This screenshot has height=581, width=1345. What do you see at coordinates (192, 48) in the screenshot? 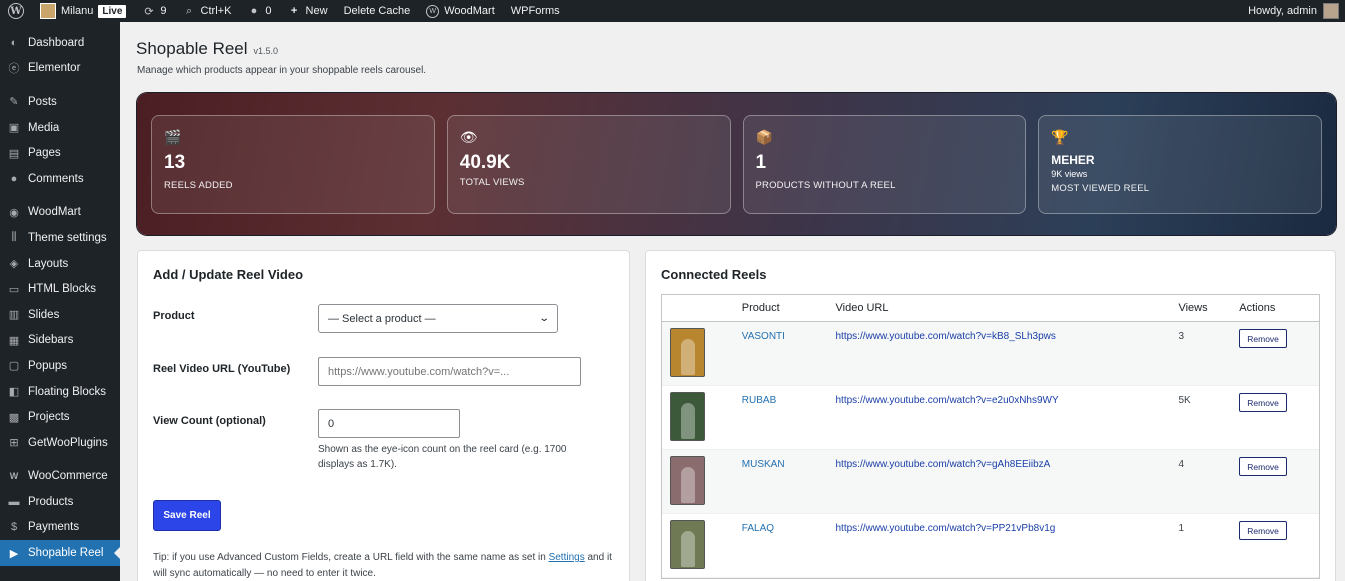
I see `page-title: Shopable Reel` at bounding box center [192, 48].